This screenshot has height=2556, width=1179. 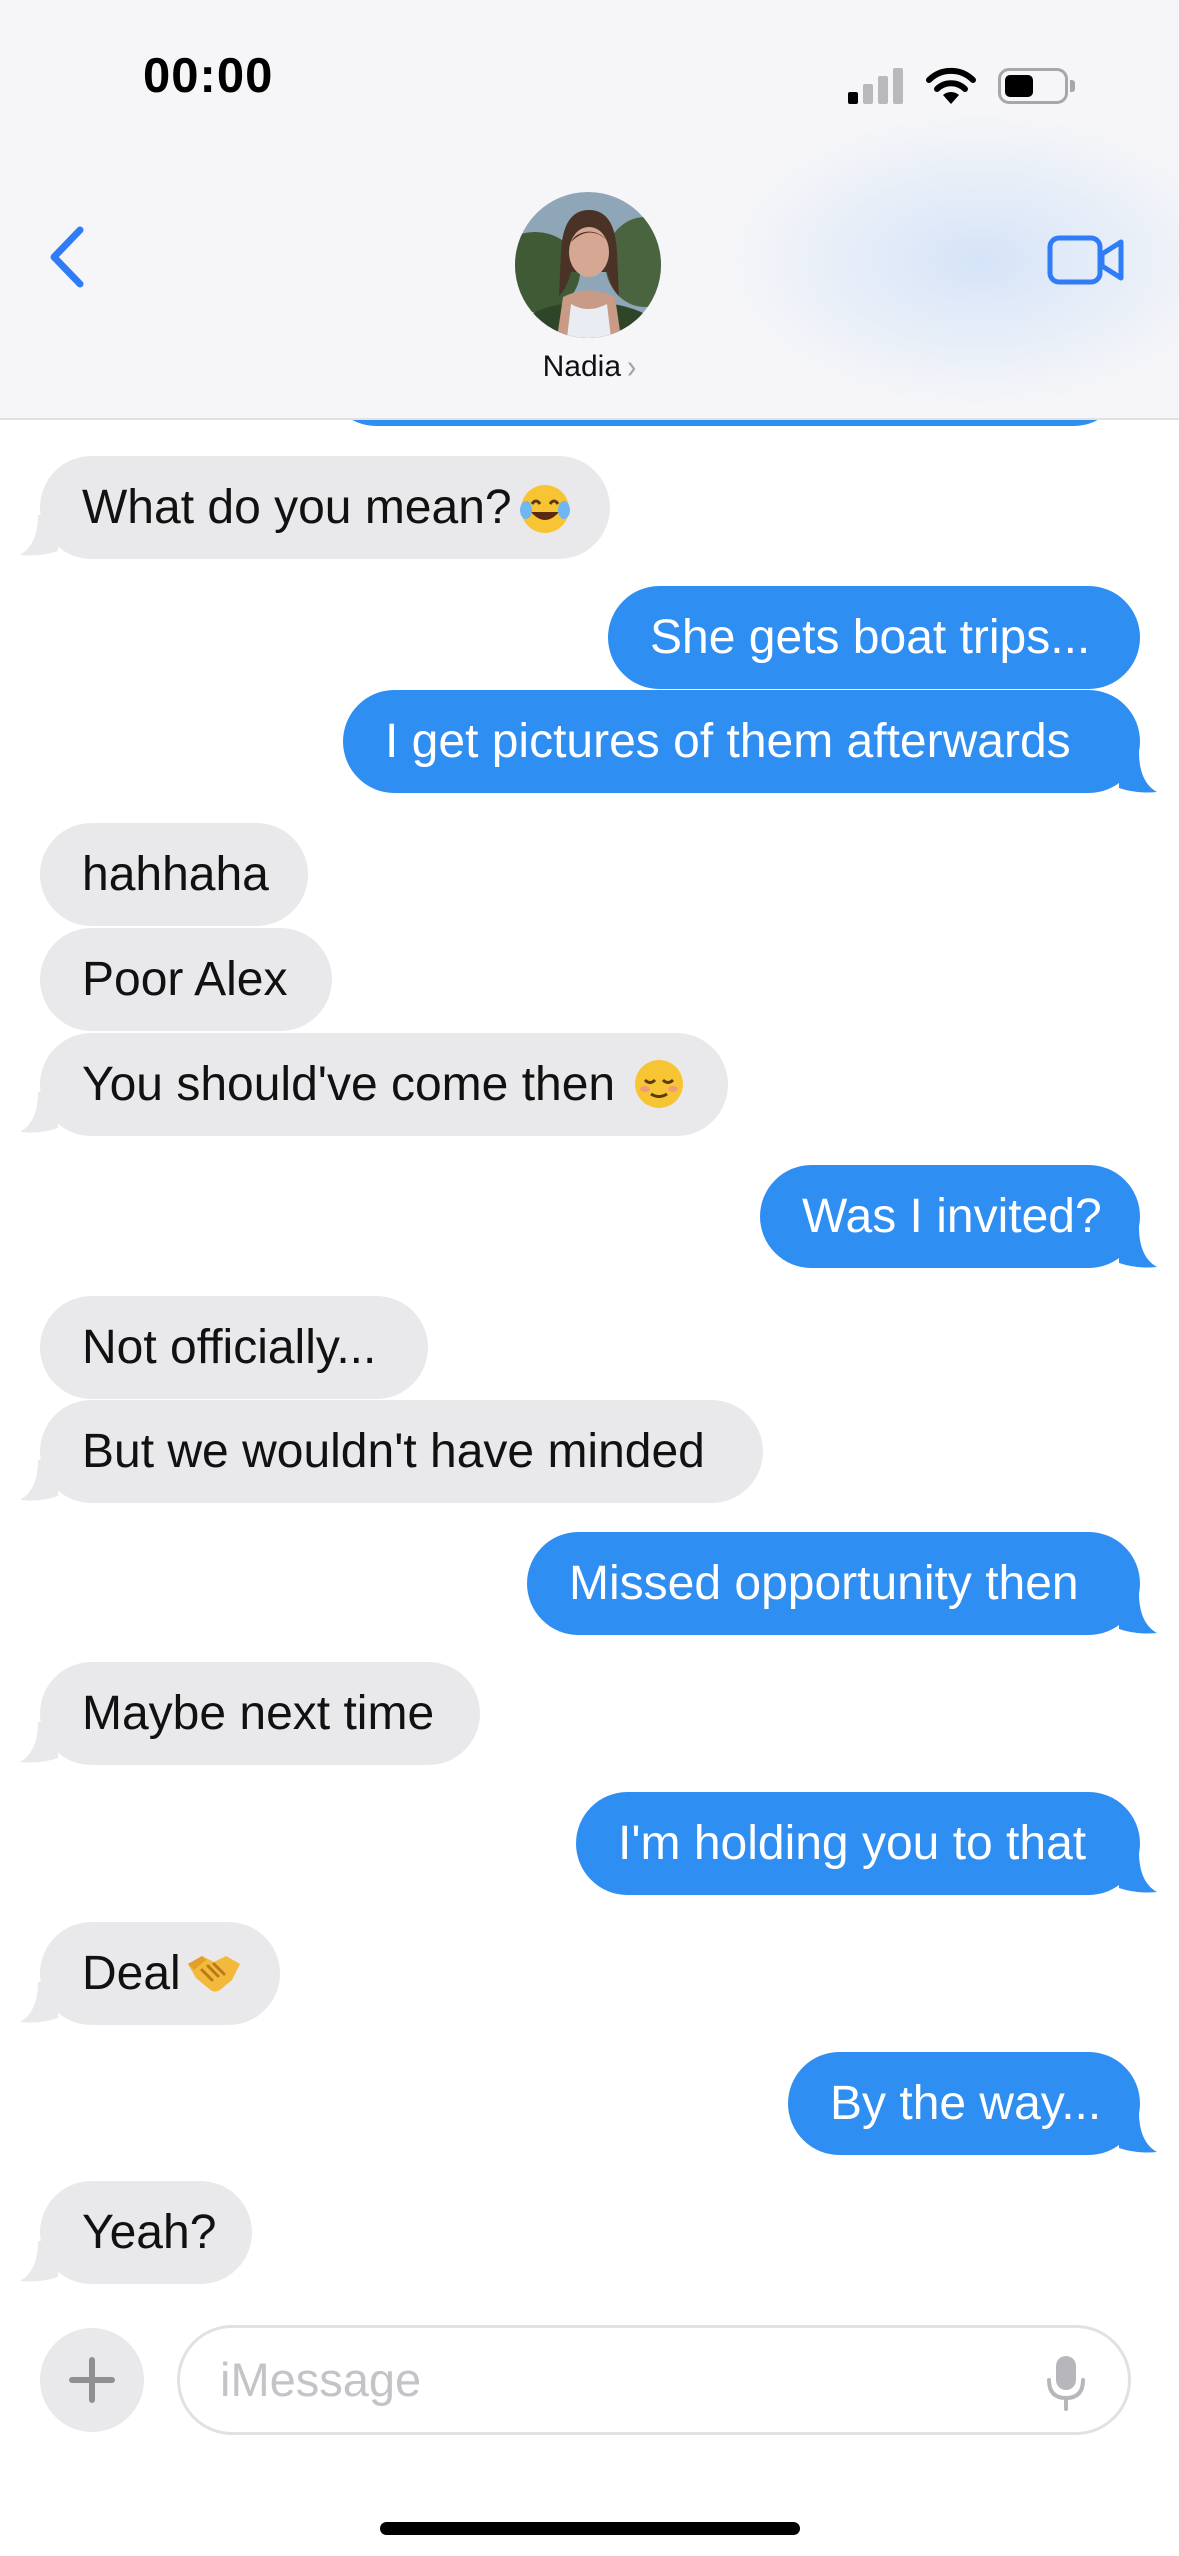 I want to click on status-time: 00:00, so click(x=208, y=76).